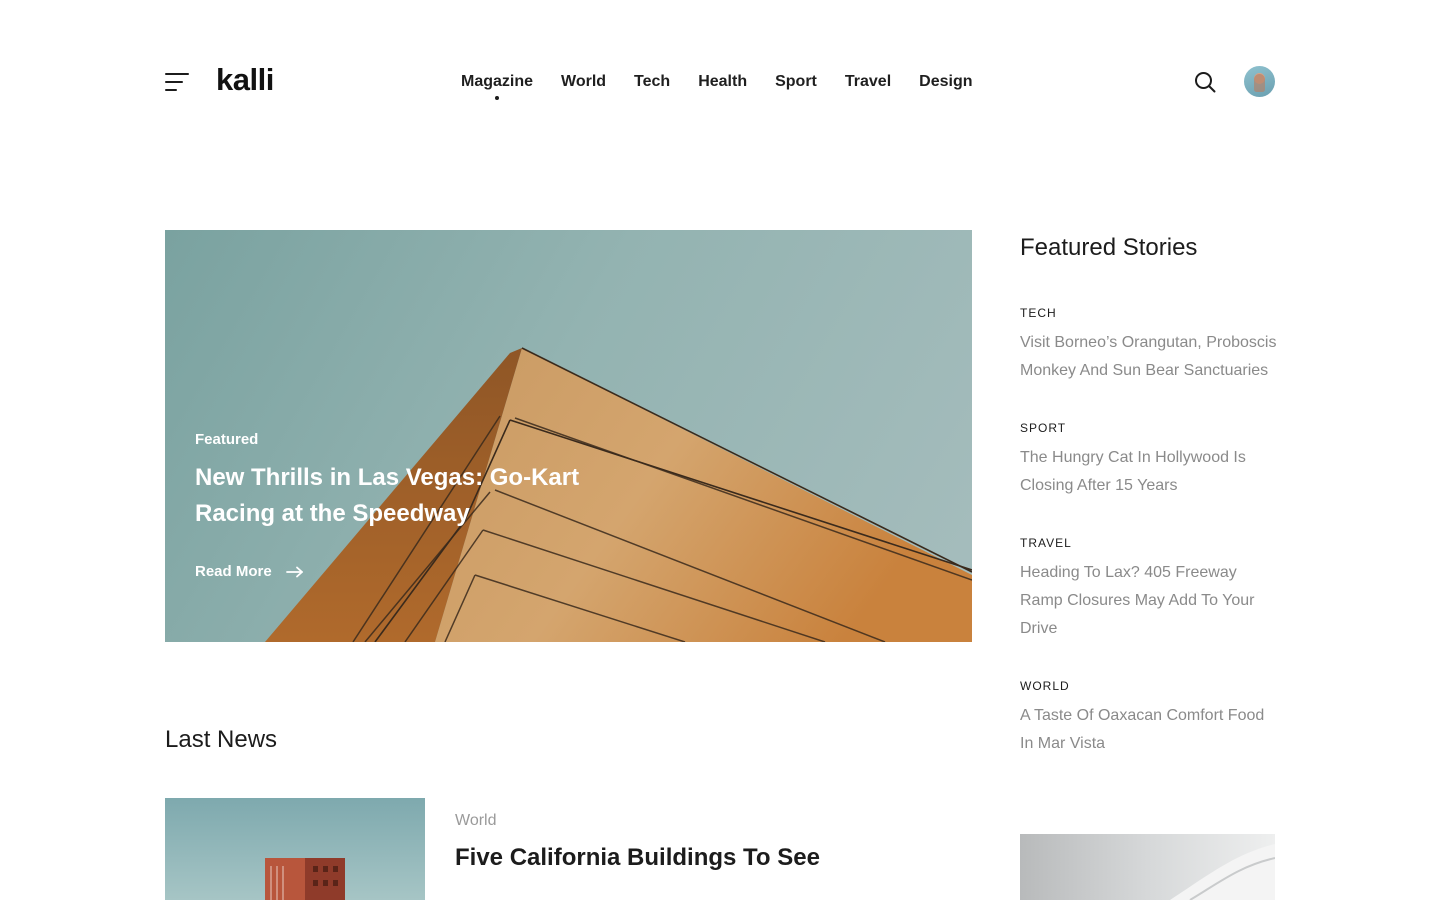 The height and width of the screenshot is (900, 1440). I want to click on read-more-label: Read More, so click(233, 571).